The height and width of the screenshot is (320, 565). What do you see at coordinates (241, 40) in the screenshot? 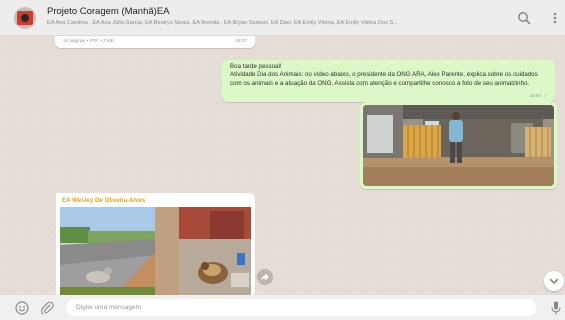
I see `message-time: 08:07` at bounding box center [241, 40].